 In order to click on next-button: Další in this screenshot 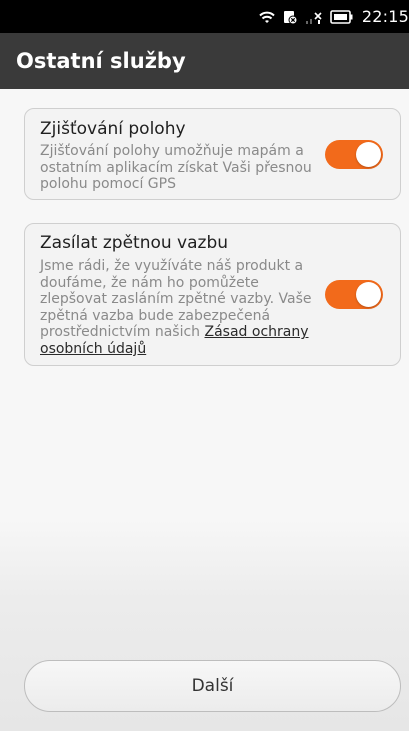, I will do `click(212, 686)`.